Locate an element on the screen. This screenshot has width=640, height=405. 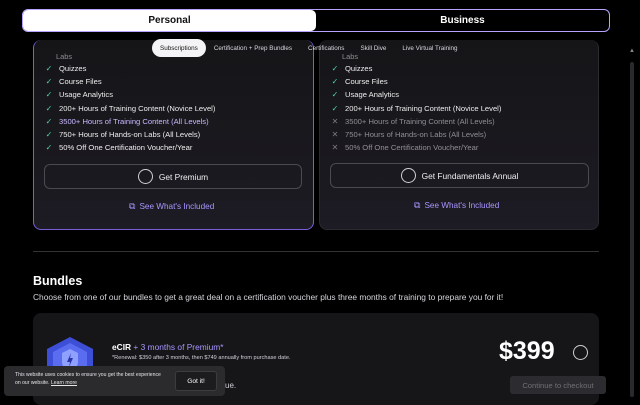
tab-live-virtual-training: Live Virtual Training is located at coordinates (429, 48).